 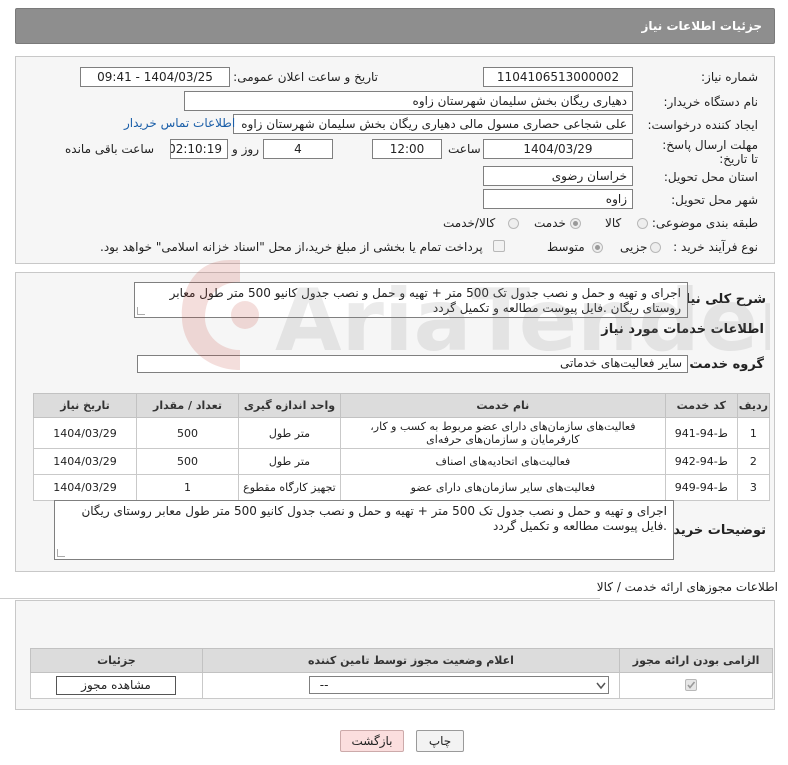 I want to click on category-label: طبقه بندی موضوعی:, so click(x=704, y=223).